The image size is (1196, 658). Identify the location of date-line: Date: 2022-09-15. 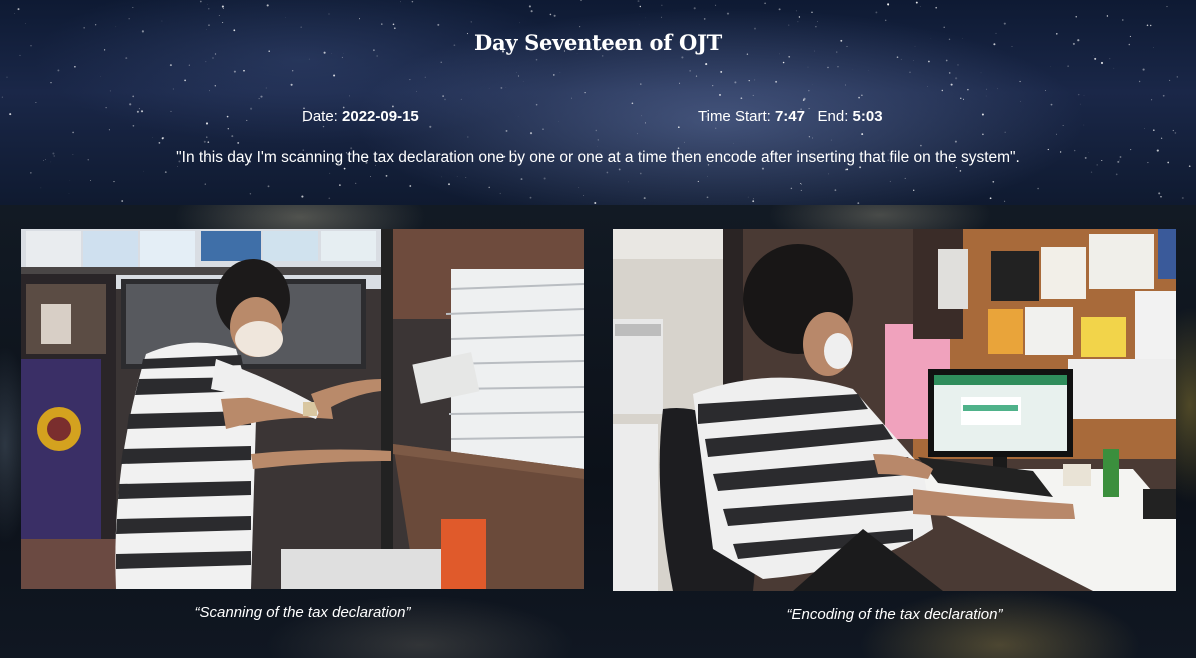
(360, 116).